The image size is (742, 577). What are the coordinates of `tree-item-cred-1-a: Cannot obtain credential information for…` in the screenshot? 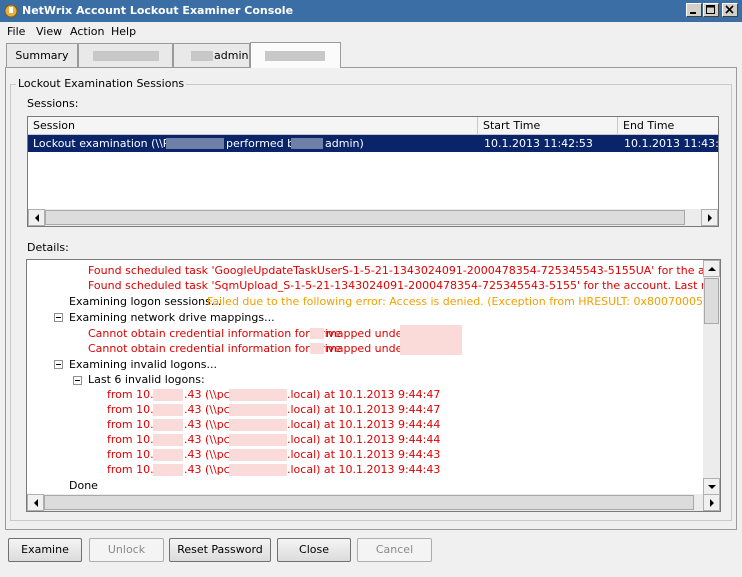 It's located at (215, 333).